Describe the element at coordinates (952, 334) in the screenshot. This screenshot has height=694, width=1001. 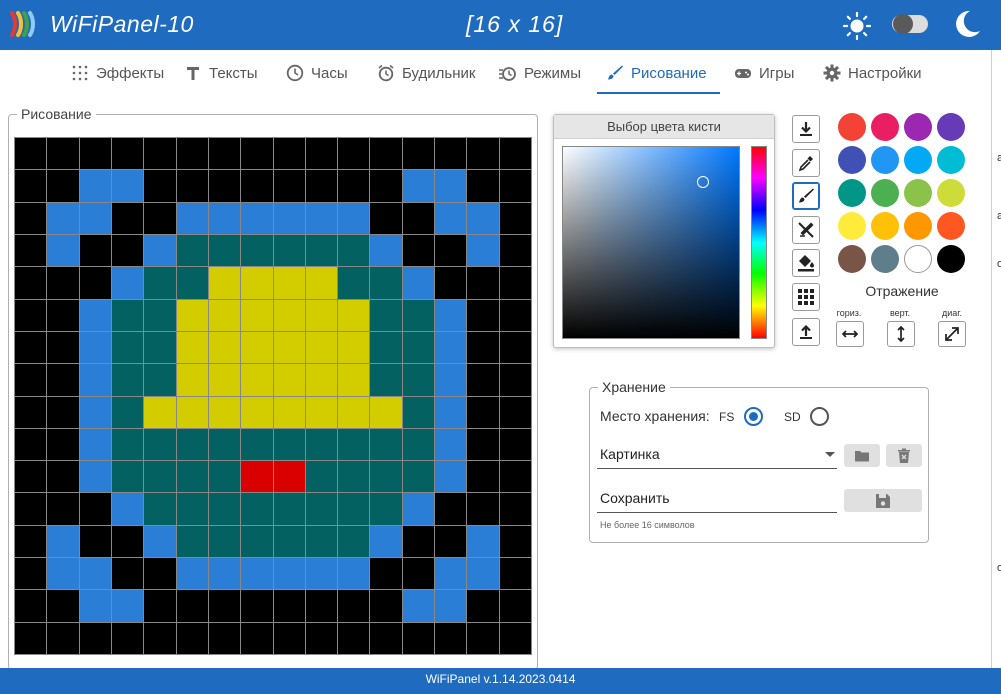
I see `mirror-diagonal-button` at that location.